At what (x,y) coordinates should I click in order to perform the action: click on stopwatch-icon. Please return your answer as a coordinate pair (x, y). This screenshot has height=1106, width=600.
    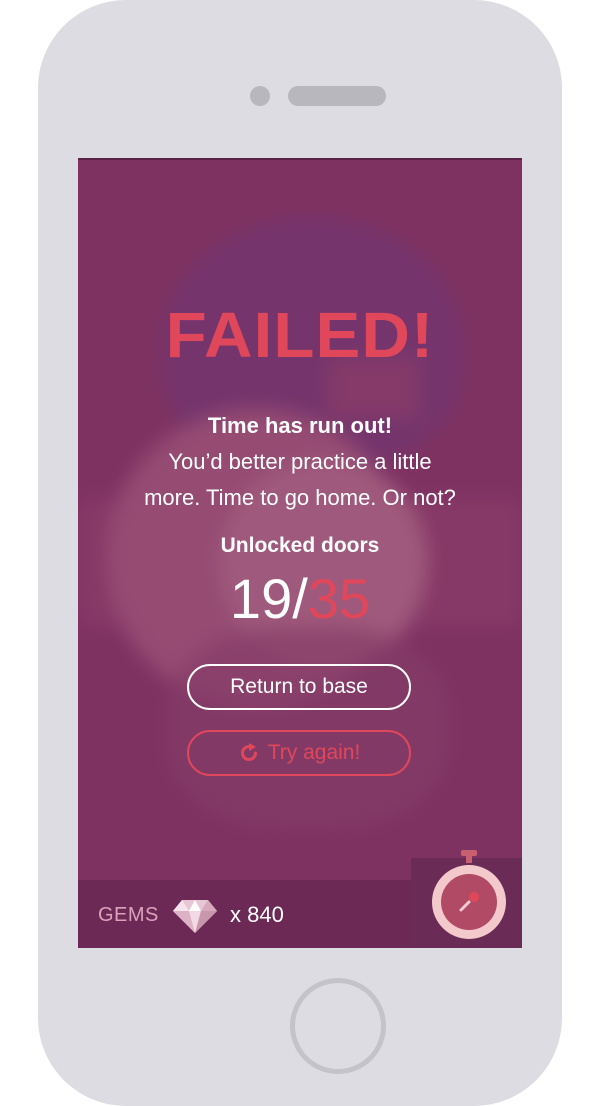
    Looking at the image, I should click on (469, 898).